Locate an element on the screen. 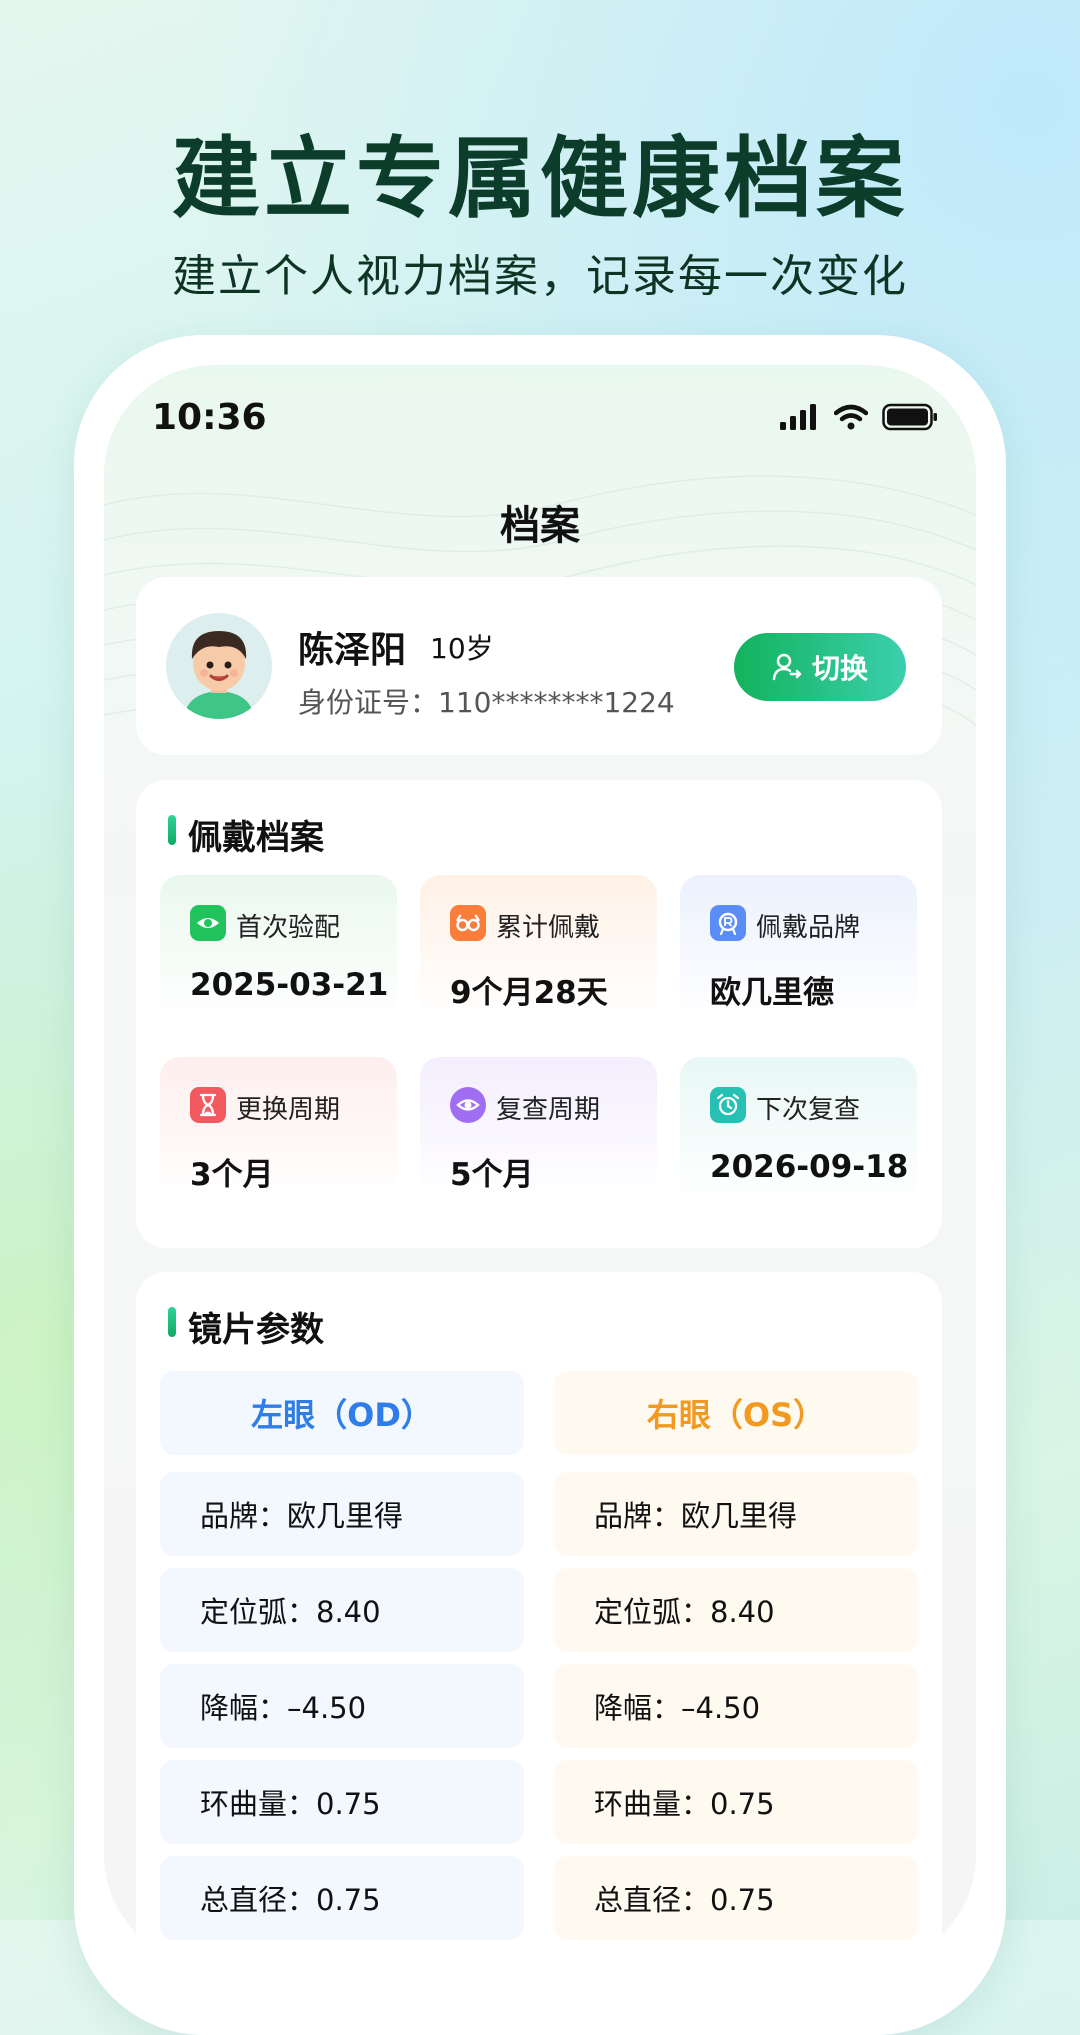 The image size is (1080, 2035). alarm-icon is located at coordinates (728, 1105).